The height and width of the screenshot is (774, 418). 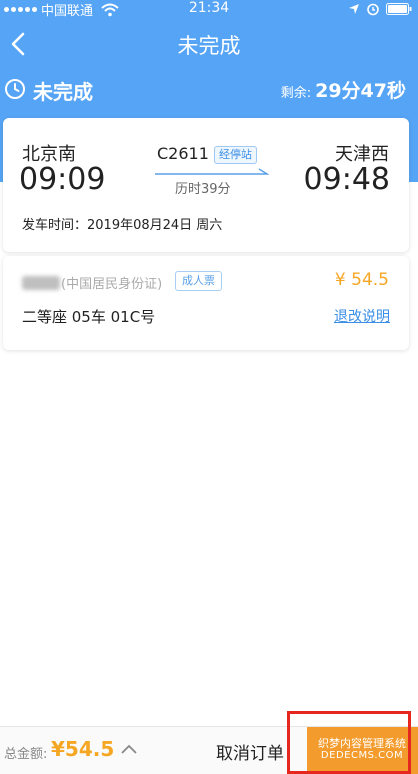 I want to click on ticket-type-badge: 成人票, so click(x=198, y=281).